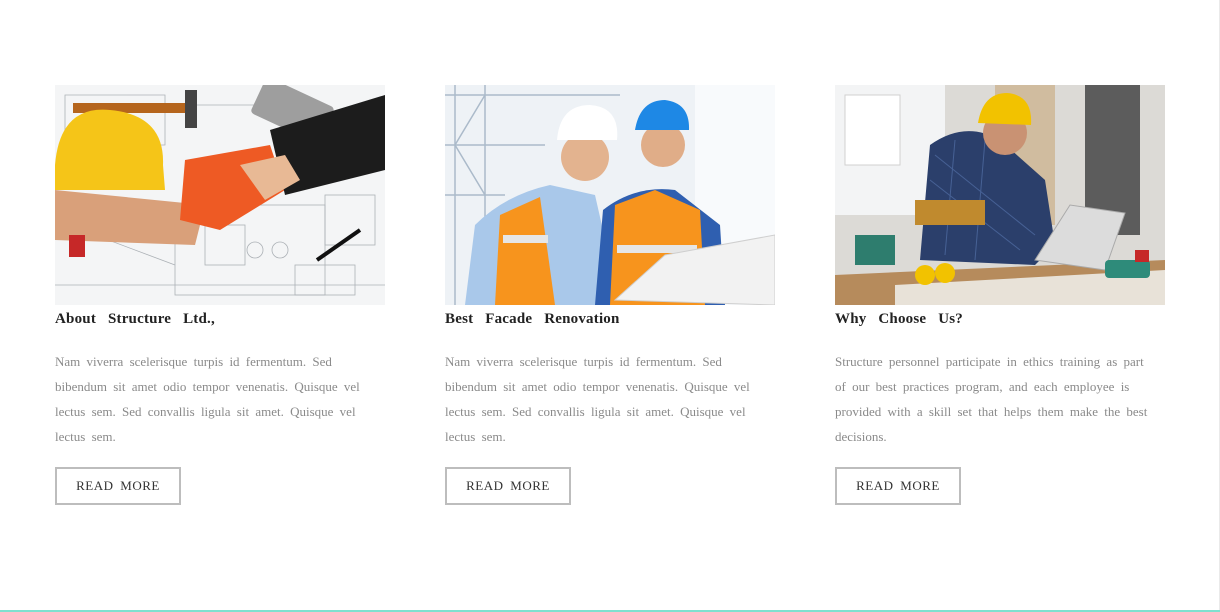 Image resolution: width=1220 pixels, height=612 pixels. What do you see at coordinates (532, 319) in the screenshot?
I see `card-title: Best Facade Renovation` at bounding box center [532, 319].